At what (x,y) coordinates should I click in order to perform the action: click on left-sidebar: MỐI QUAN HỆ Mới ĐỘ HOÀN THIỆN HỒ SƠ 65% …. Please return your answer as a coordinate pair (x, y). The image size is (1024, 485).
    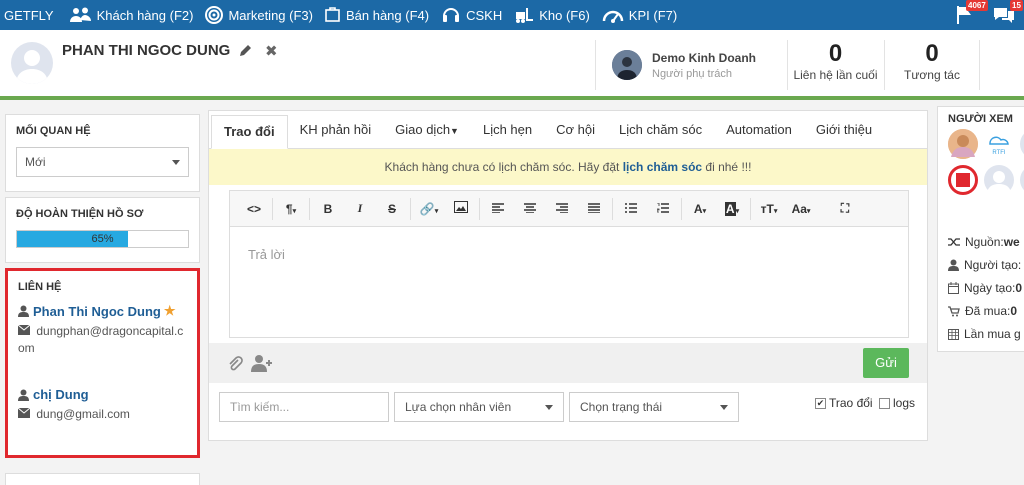
    Looking at the image, I should click on (102, 286).